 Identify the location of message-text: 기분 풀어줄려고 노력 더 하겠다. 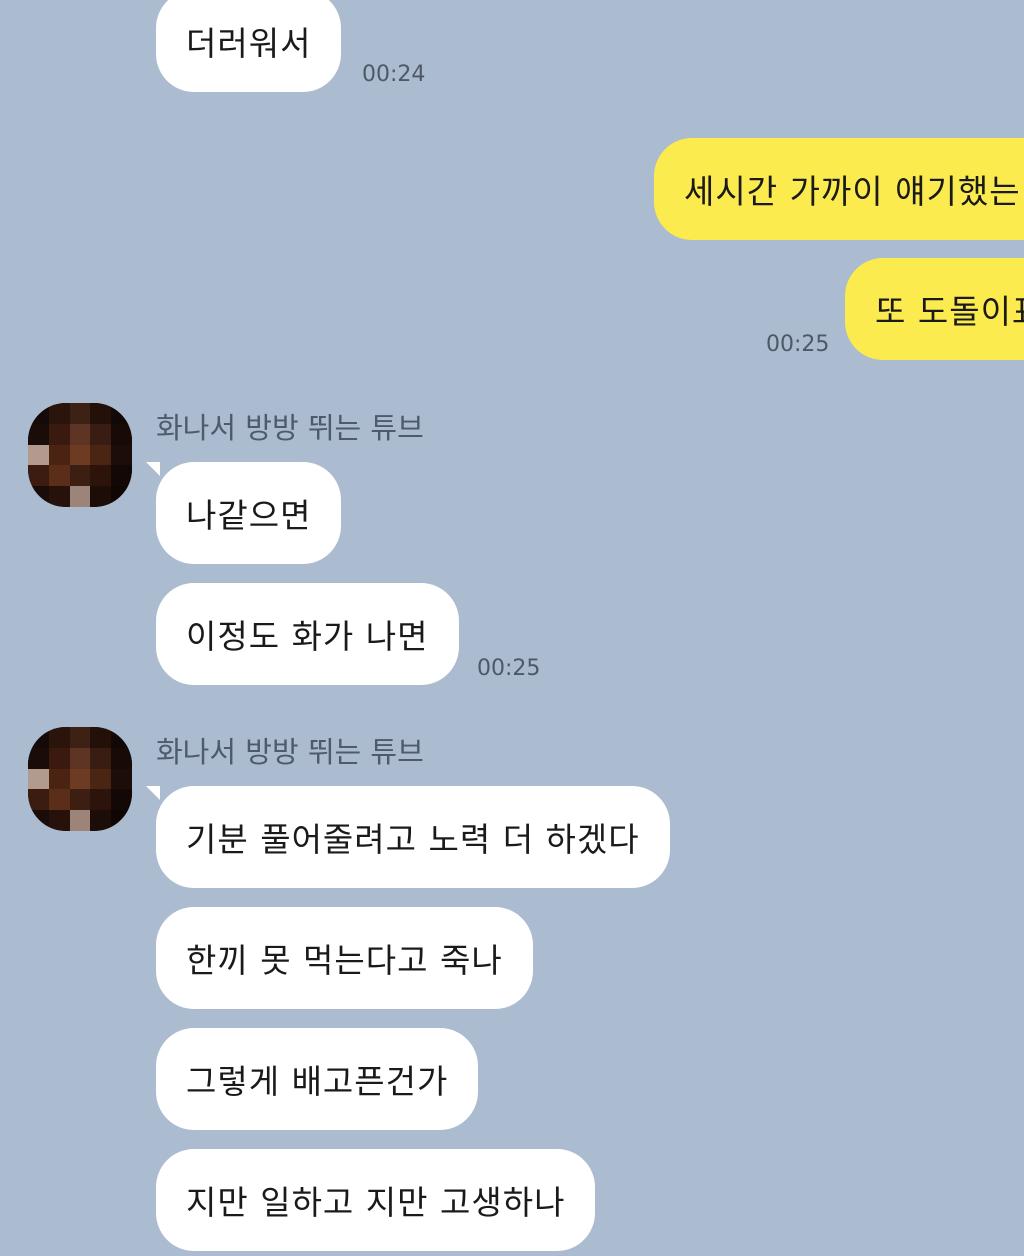
(413, 839).